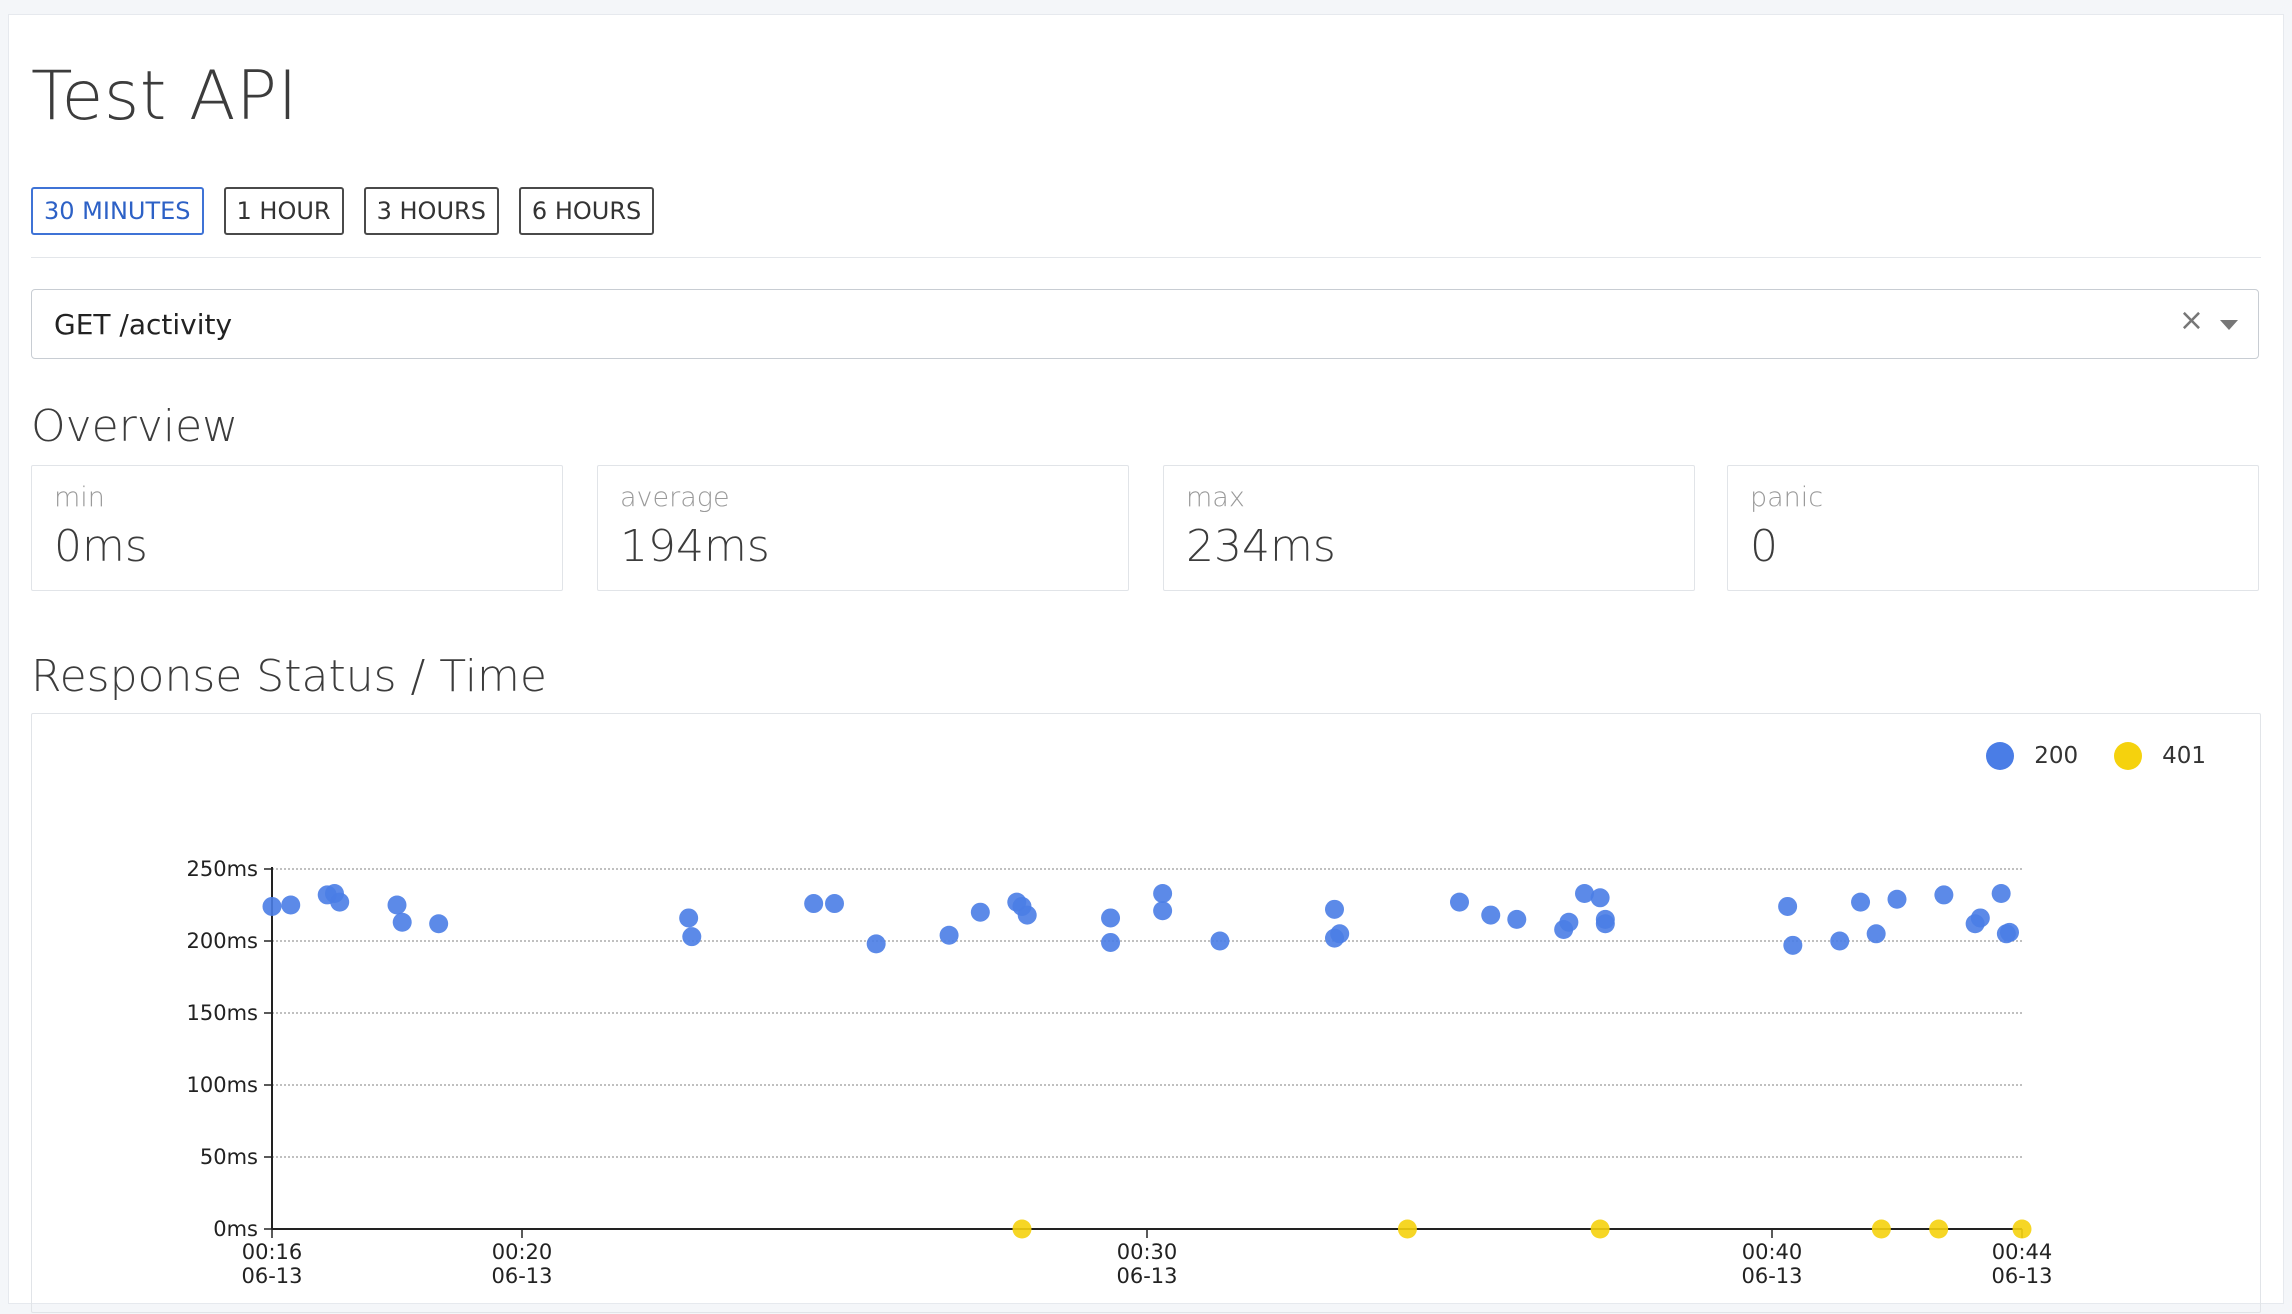 The width and height of the screenshot is (2292, 1314). What do you see at coordinates (165, 96) in the screenshot?
I see `page-title: Test API` at bounding box center [165, 96].